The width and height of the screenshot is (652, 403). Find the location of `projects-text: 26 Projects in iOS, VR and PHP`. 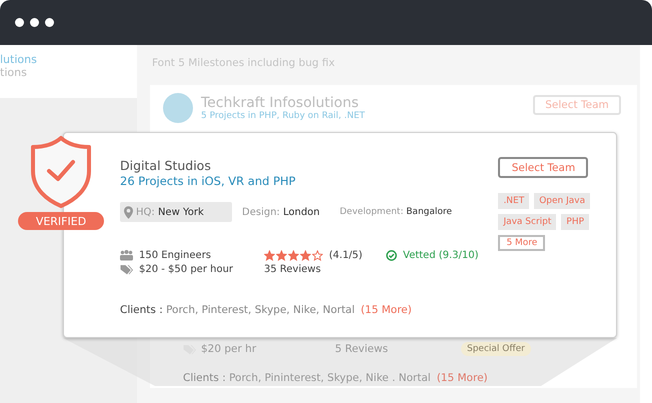

projects-text: 26 Projects in iOS, VR and PHP is located at coordinates (208, 181).